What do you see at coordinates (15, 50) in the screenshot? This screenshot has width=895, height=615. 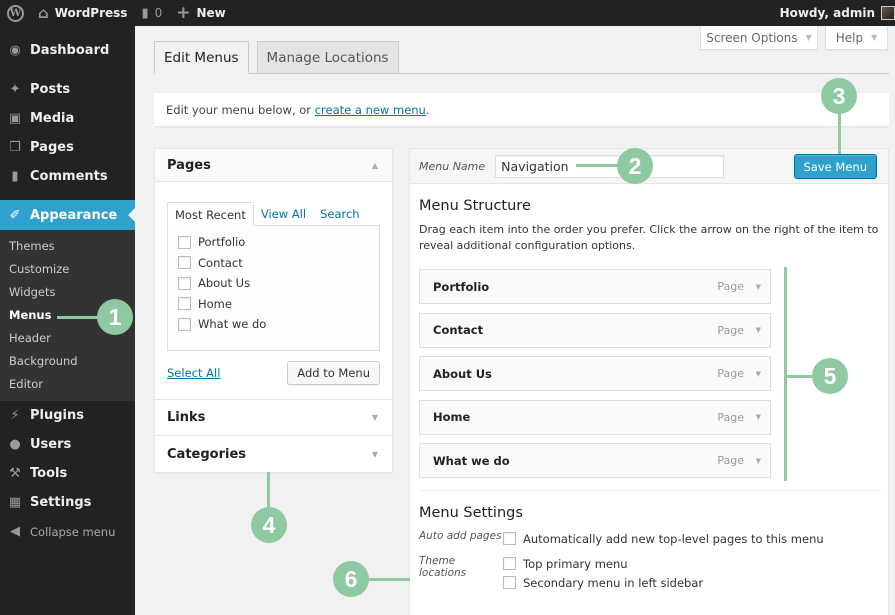 I see `dashboard-icon: ◉` at bounding box center [15, 50].